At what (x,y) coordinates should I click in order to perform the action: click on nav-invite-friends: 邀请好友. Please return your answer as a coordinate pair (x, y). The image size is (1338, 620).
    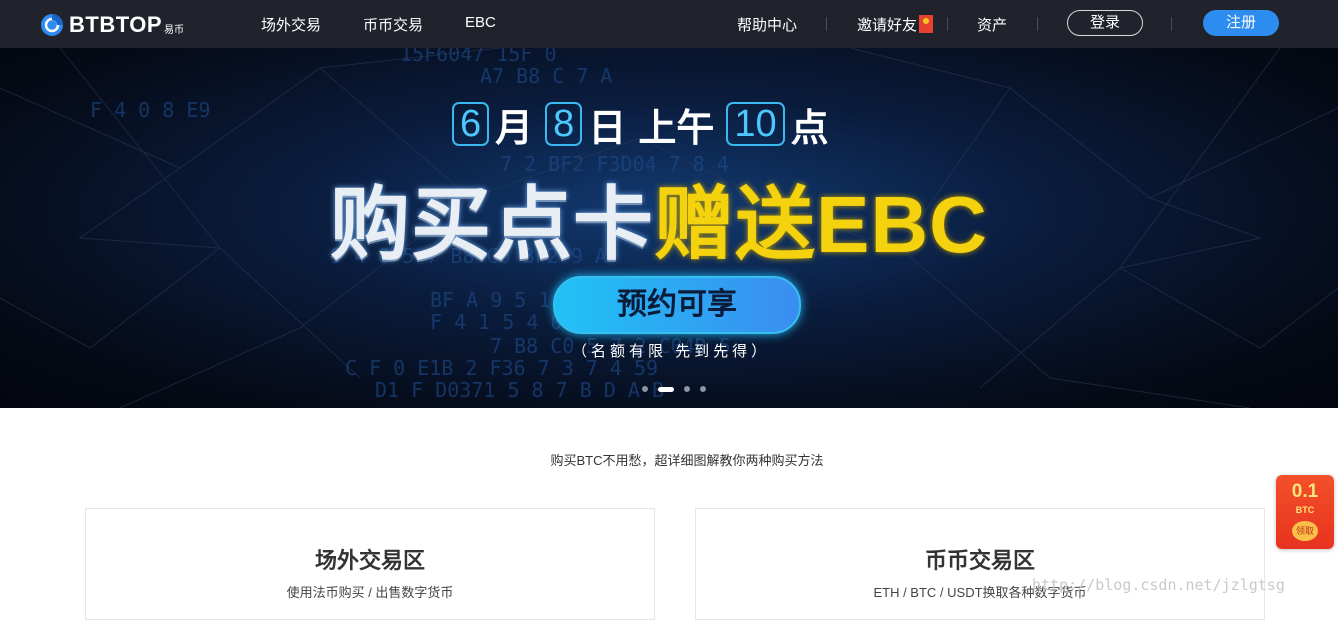
    Looking at the image, I should click on (895, 24).